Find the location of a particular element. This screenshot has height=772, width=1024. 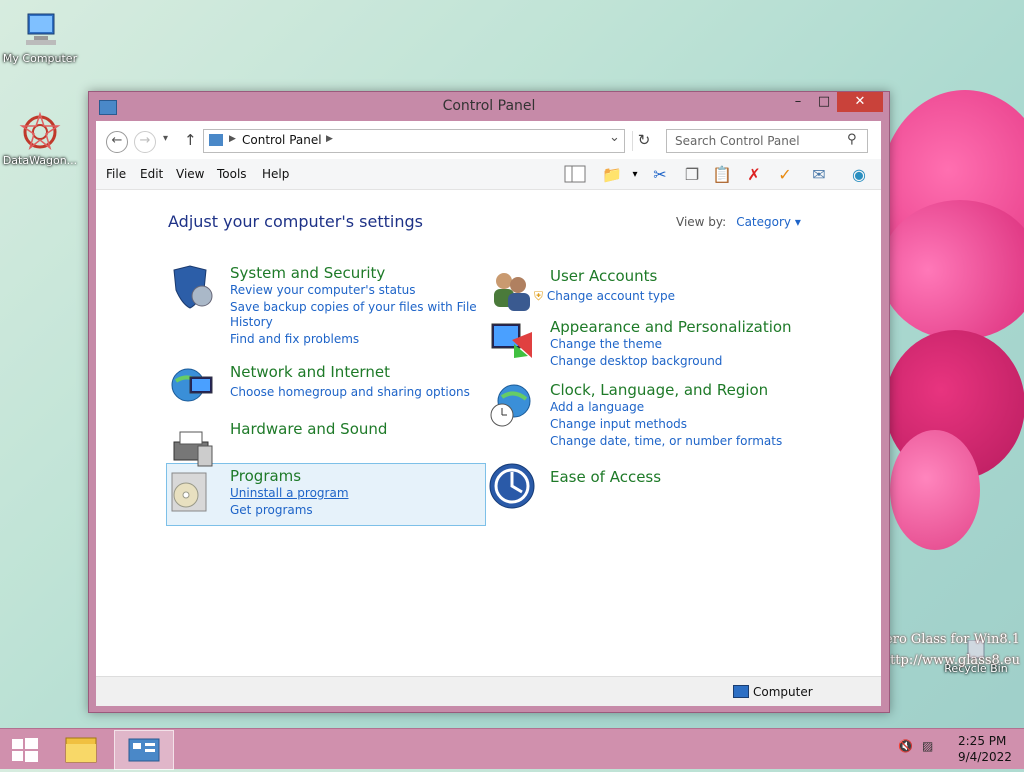

menu-help: Help is located at coordinates (275, 174).